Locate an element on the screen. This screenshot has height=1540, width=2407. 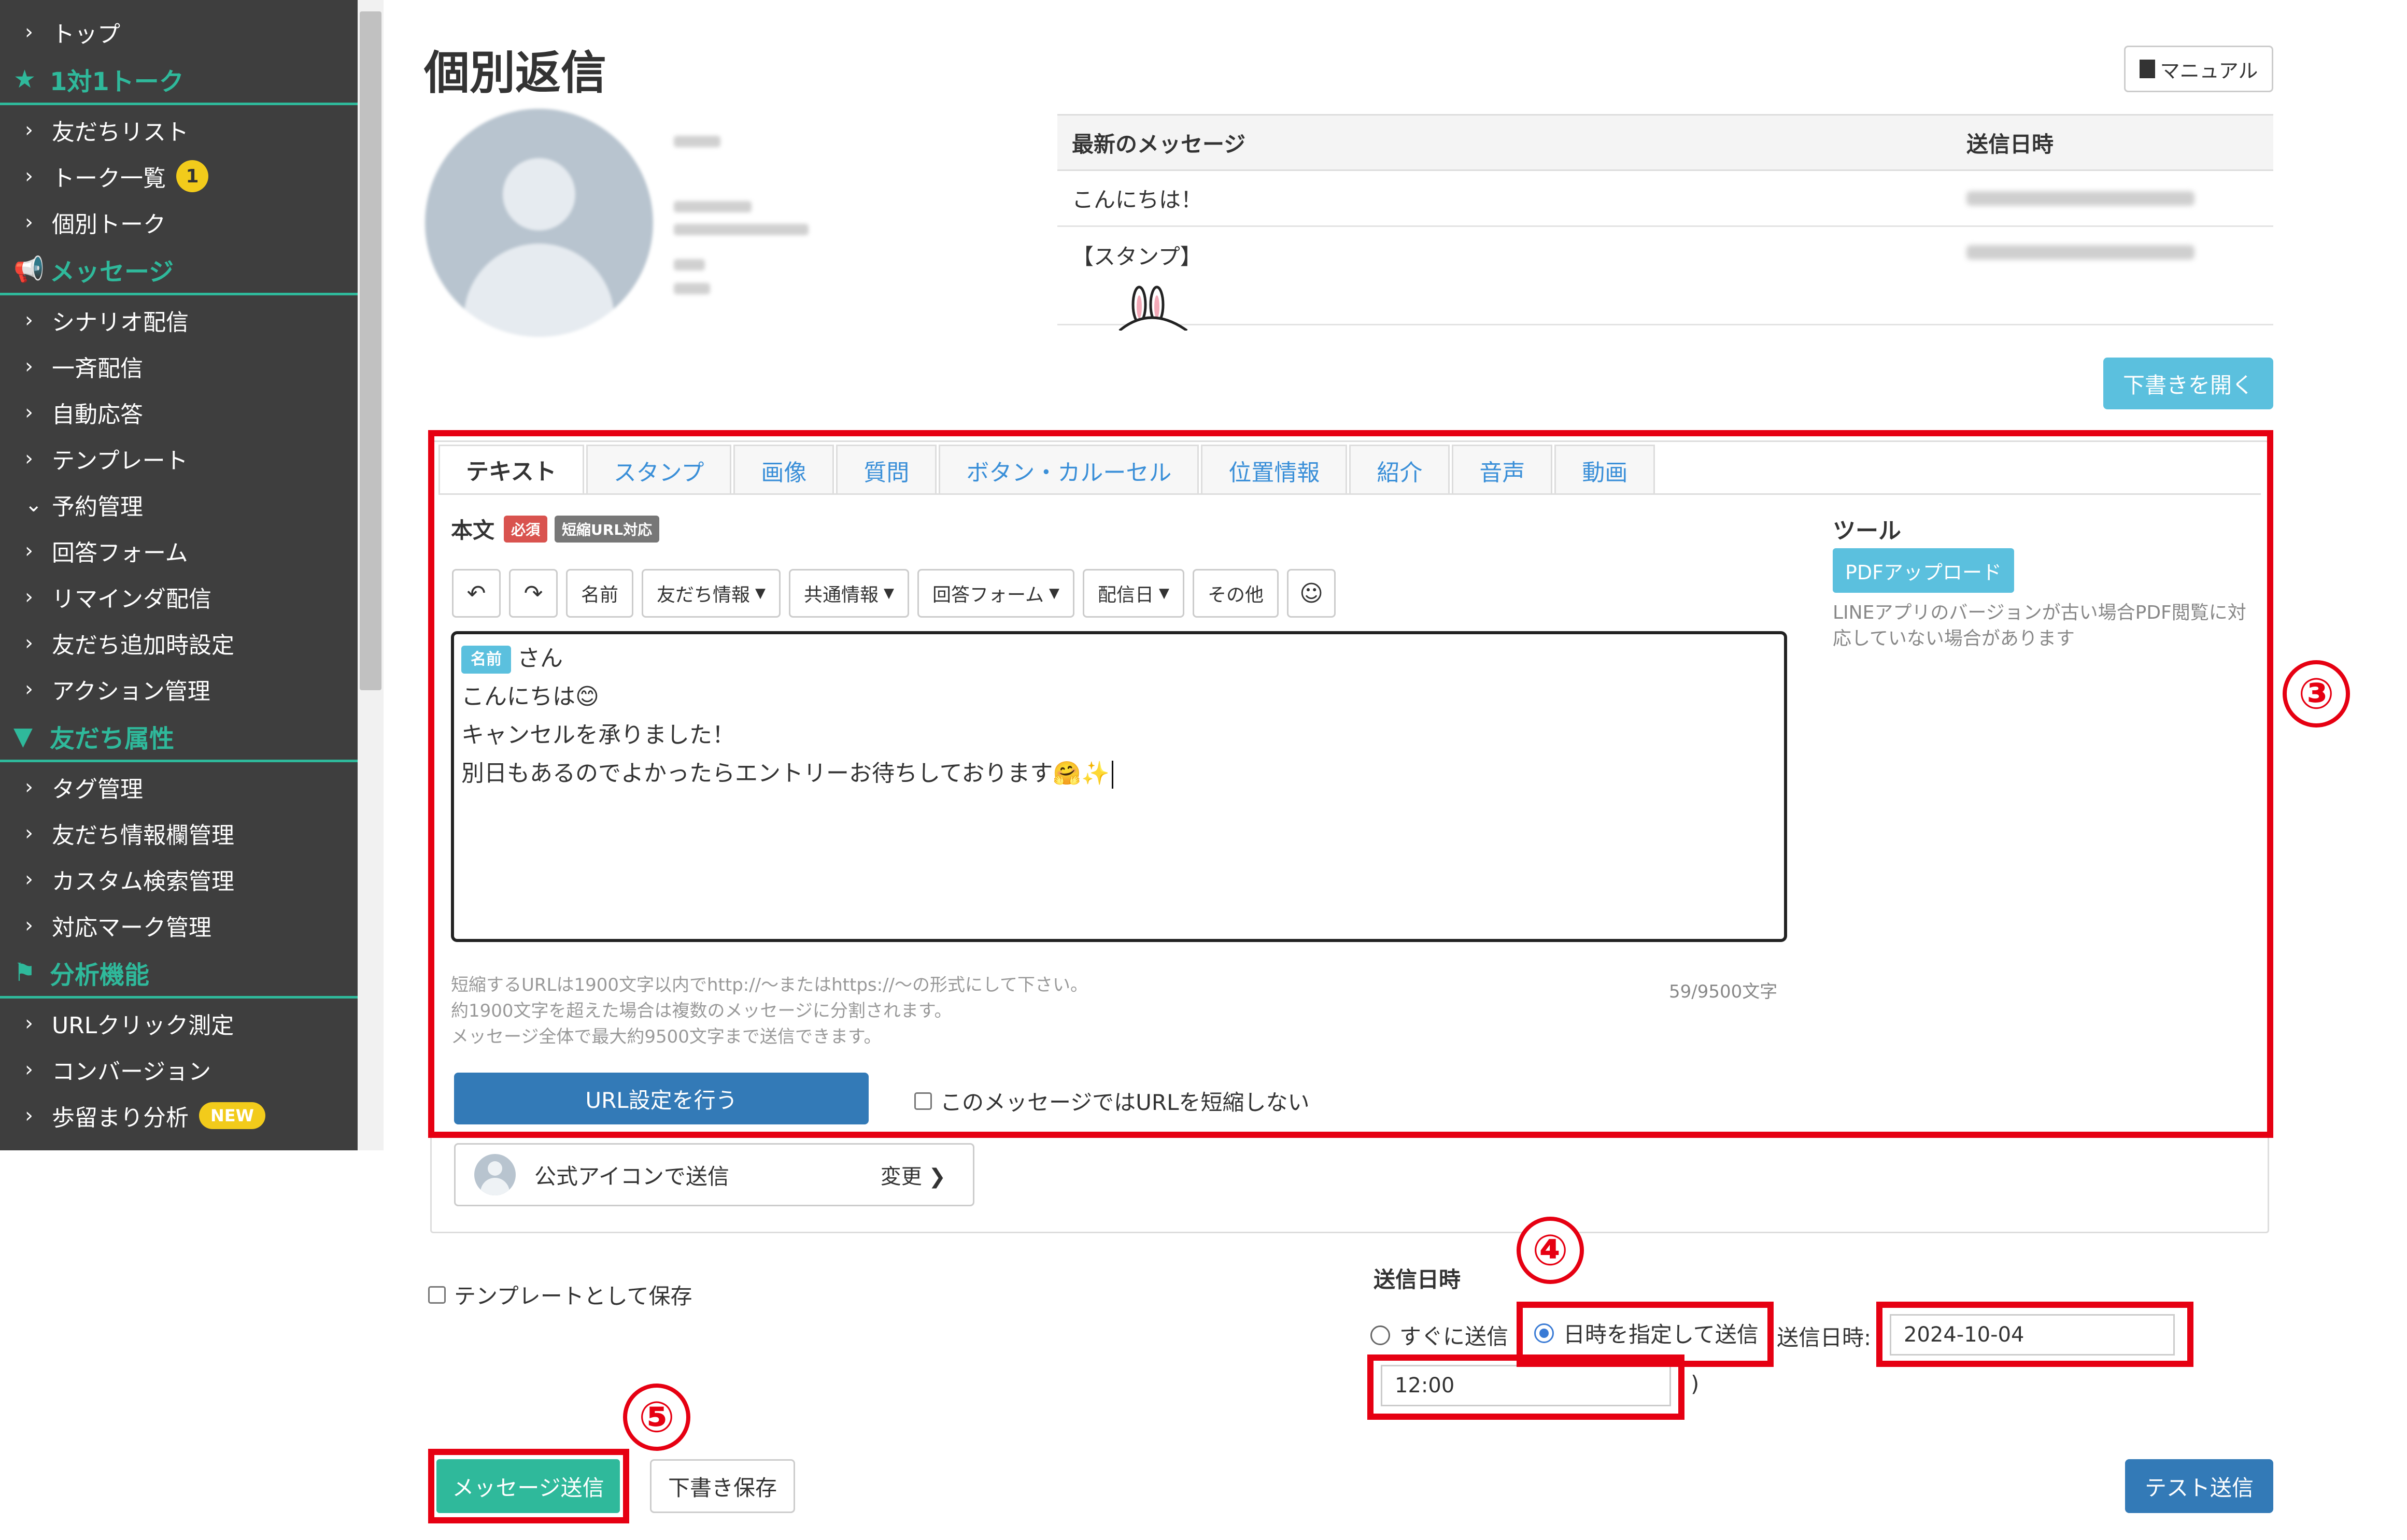
sidebar-section: ▼ 友だち属性 is located at coordinates (179, 737).